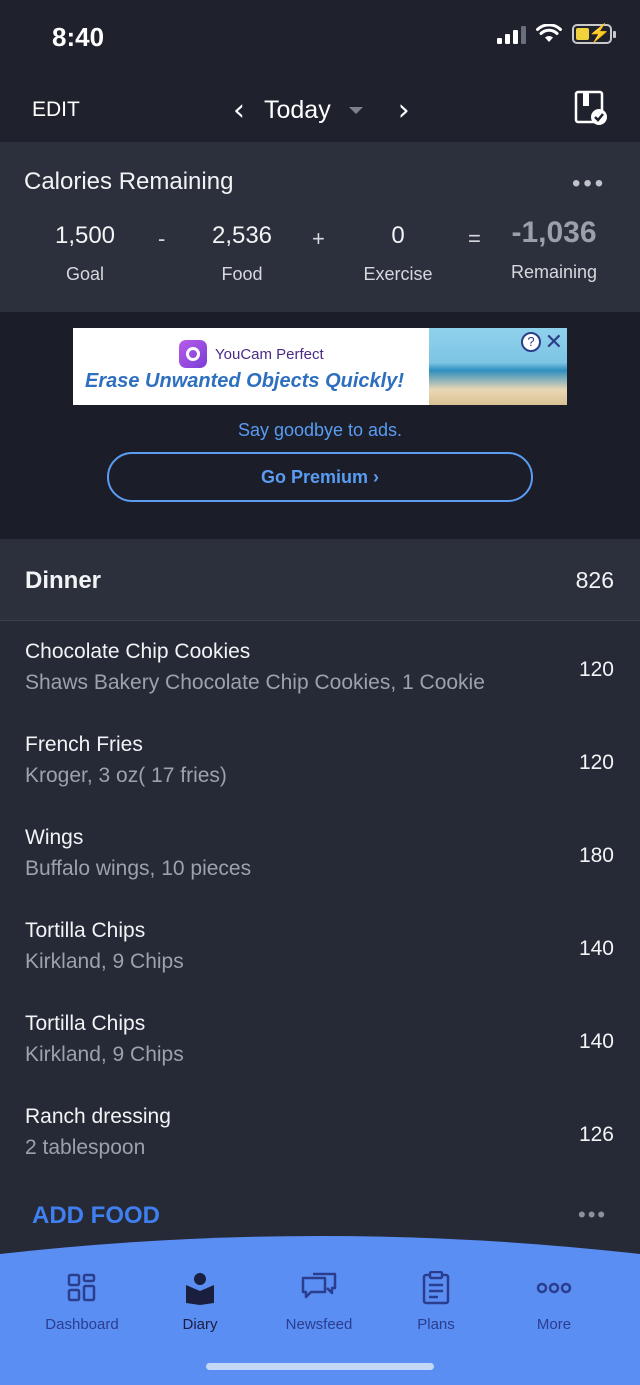  I want to click on wifi-icon, so click(549, 33).